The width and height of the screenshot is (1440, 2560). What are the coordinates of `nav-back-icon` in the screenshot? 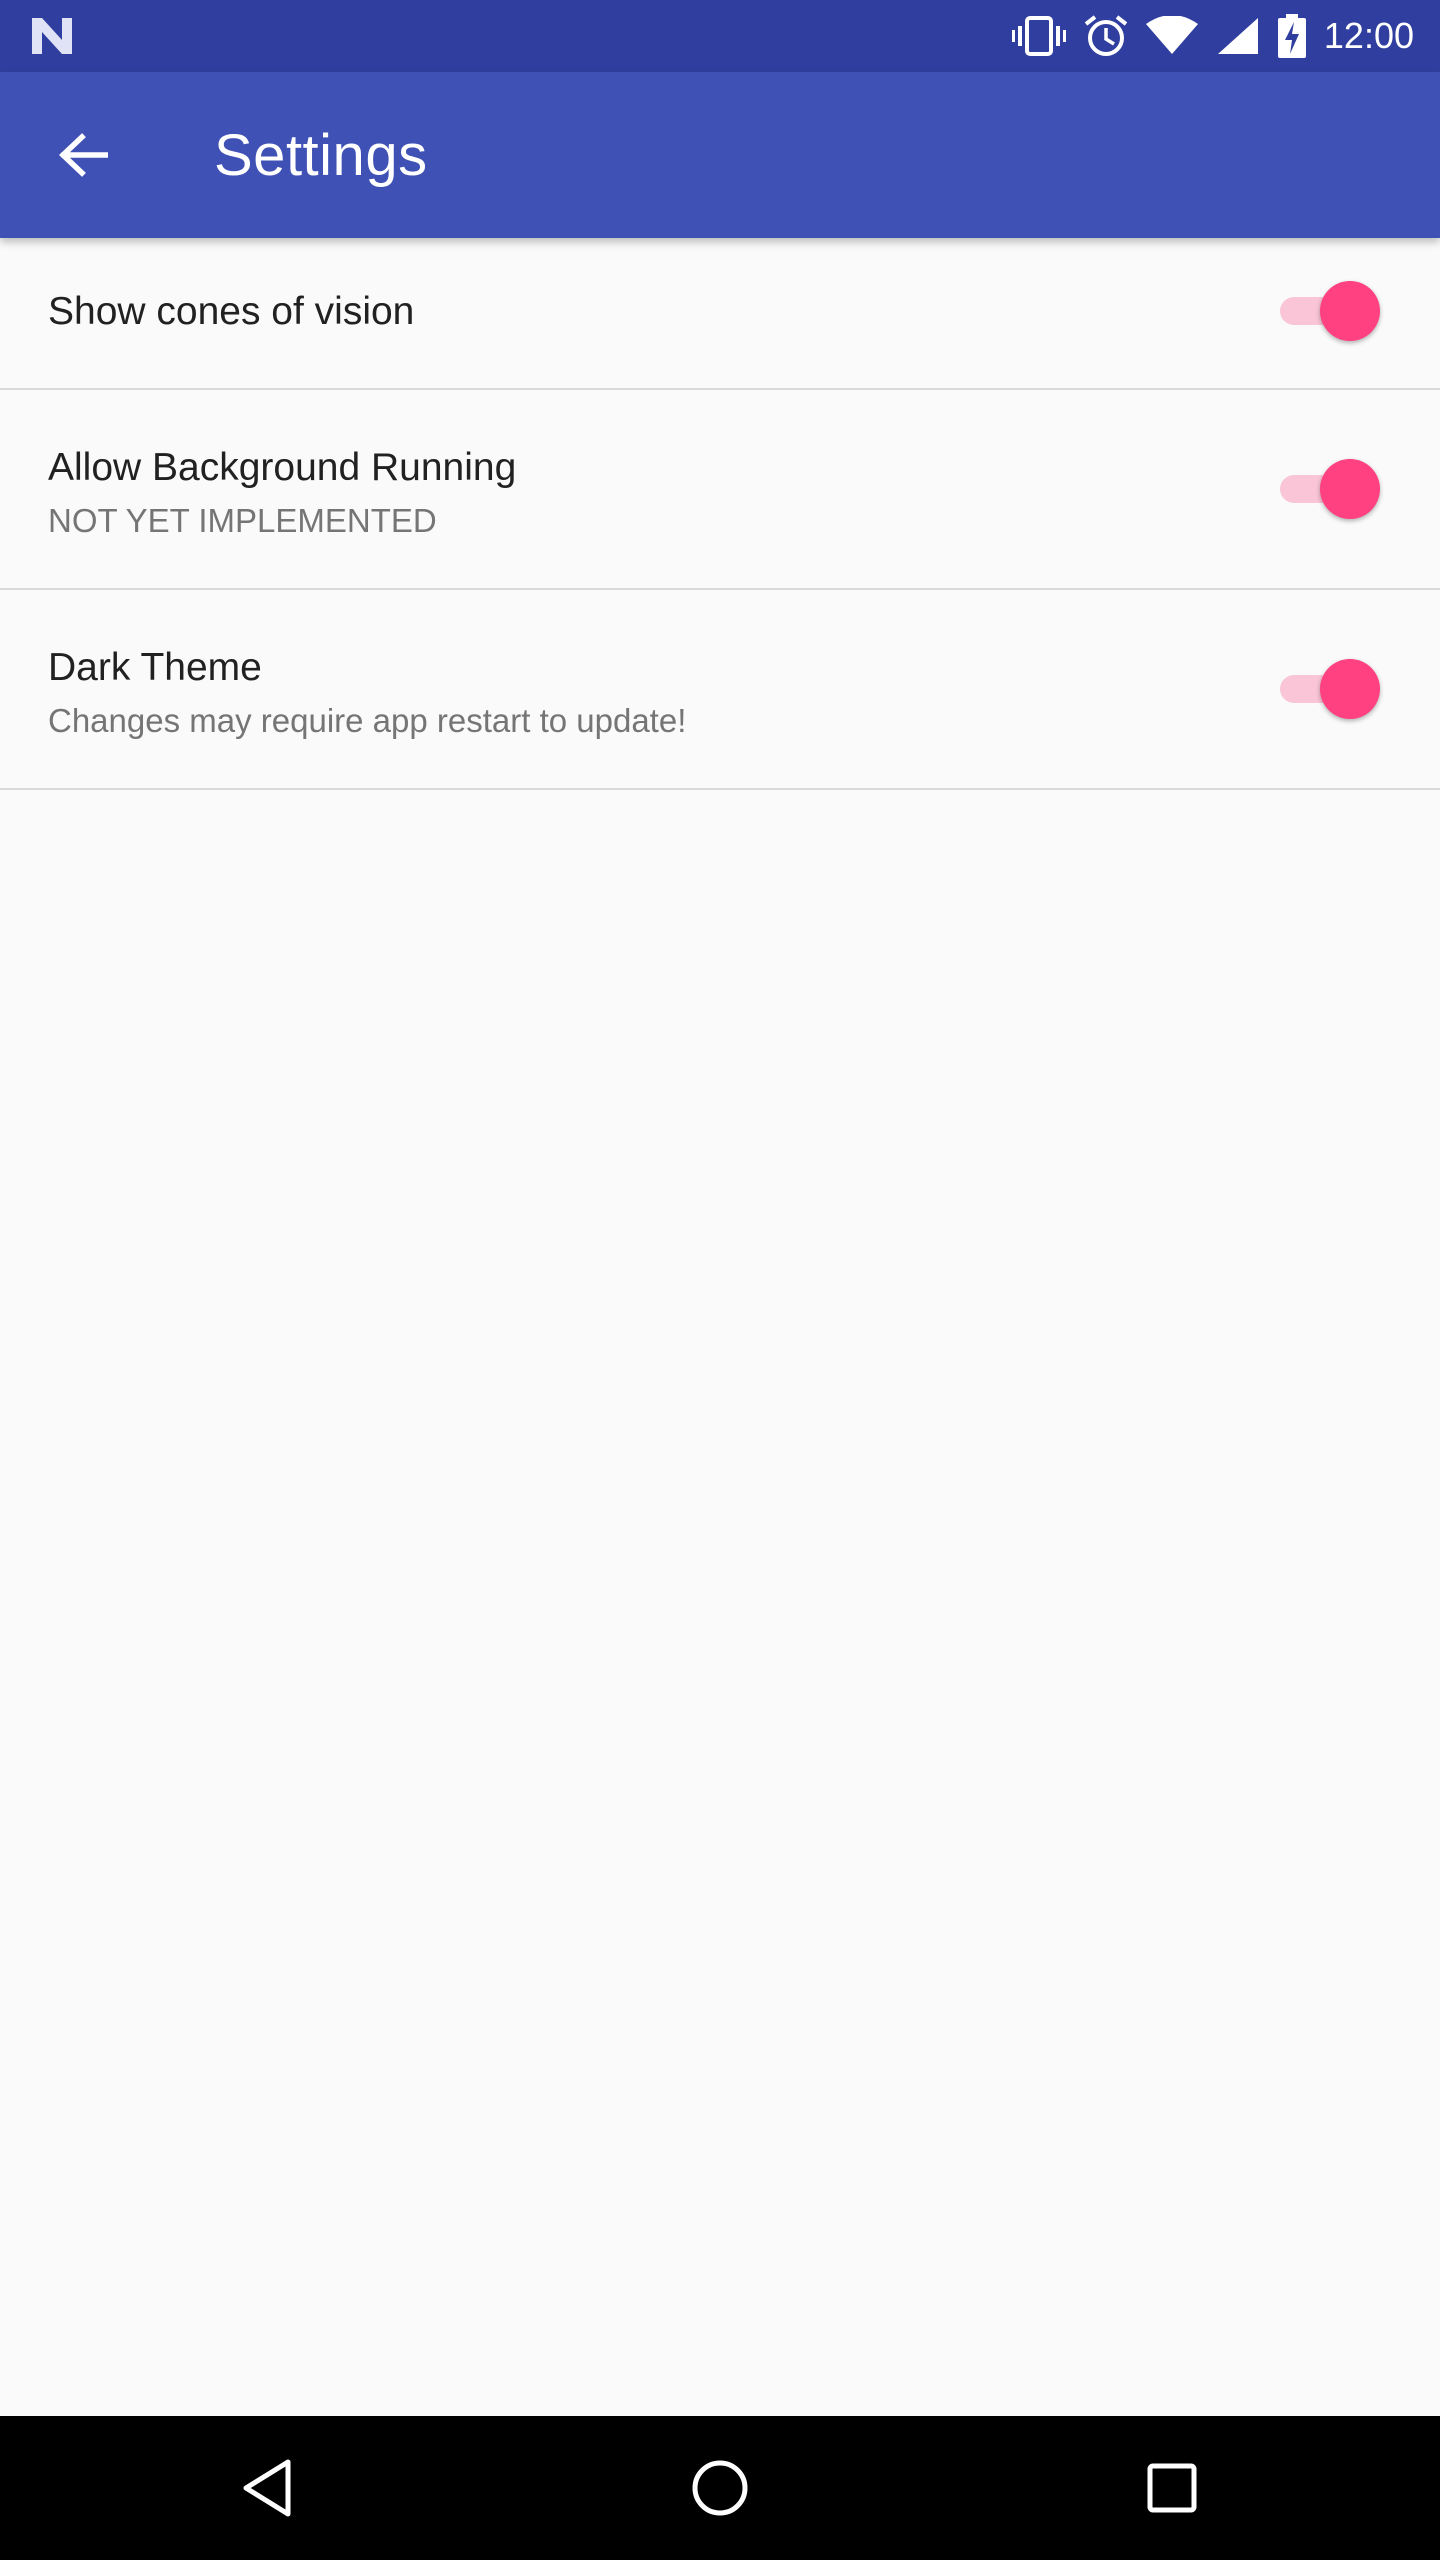 It's located at (267, 2488).